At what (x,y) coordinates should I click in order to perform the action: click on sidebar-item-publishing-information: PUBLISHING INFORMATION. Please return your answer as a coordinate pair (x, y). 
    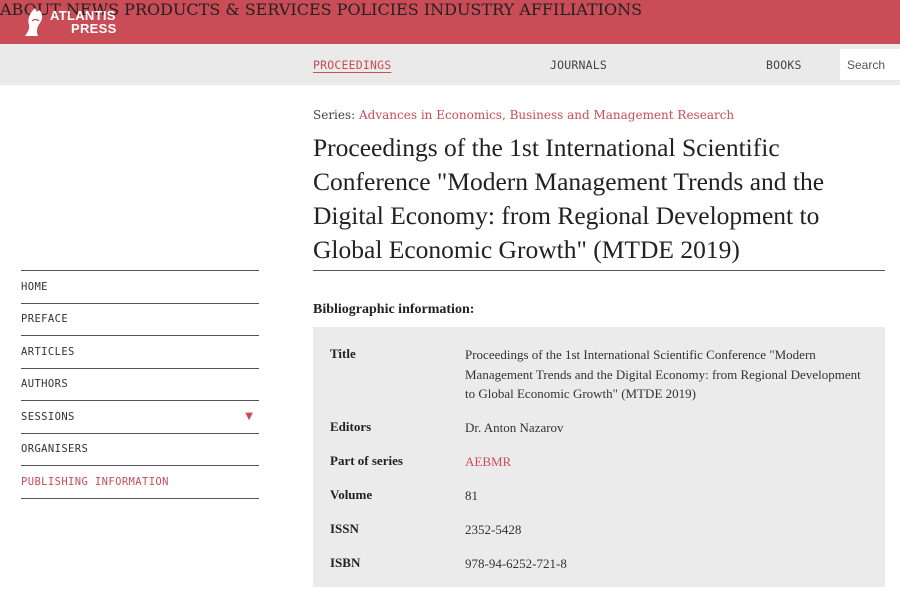
    Looking at the image, I should click on (140, 482).